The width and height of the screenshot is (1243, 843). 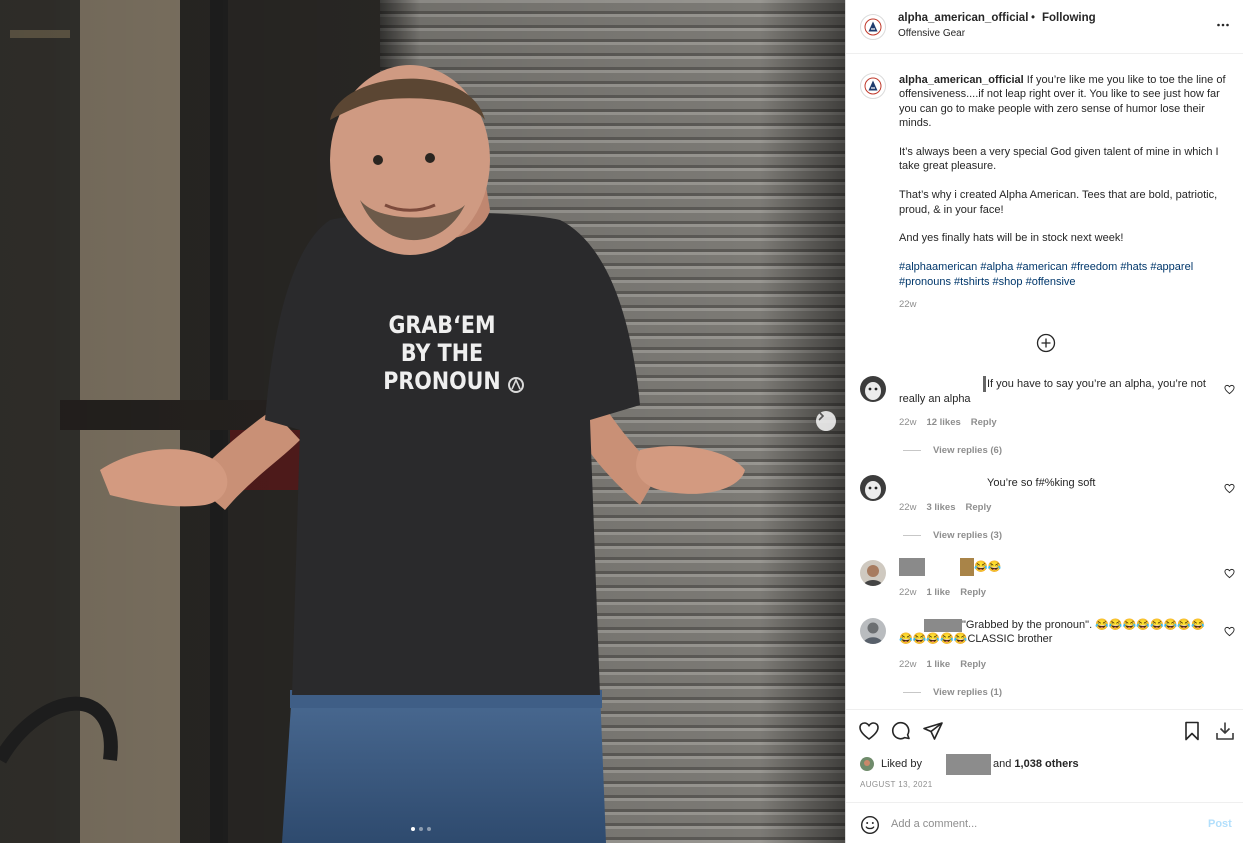 I want to click on like-heart-icon, so click(x=869, y=731).